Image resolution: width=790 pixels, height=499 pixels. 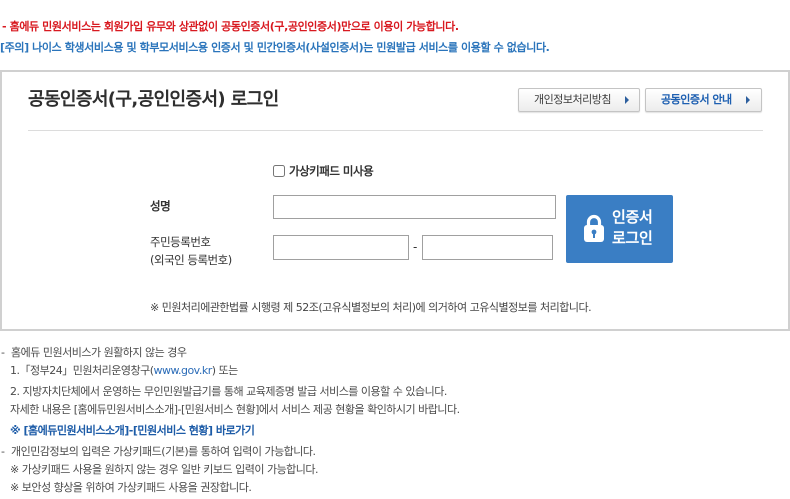 I want to click on rrn-sublabel: (외국인 등록번호), so click(x=191, y=260).